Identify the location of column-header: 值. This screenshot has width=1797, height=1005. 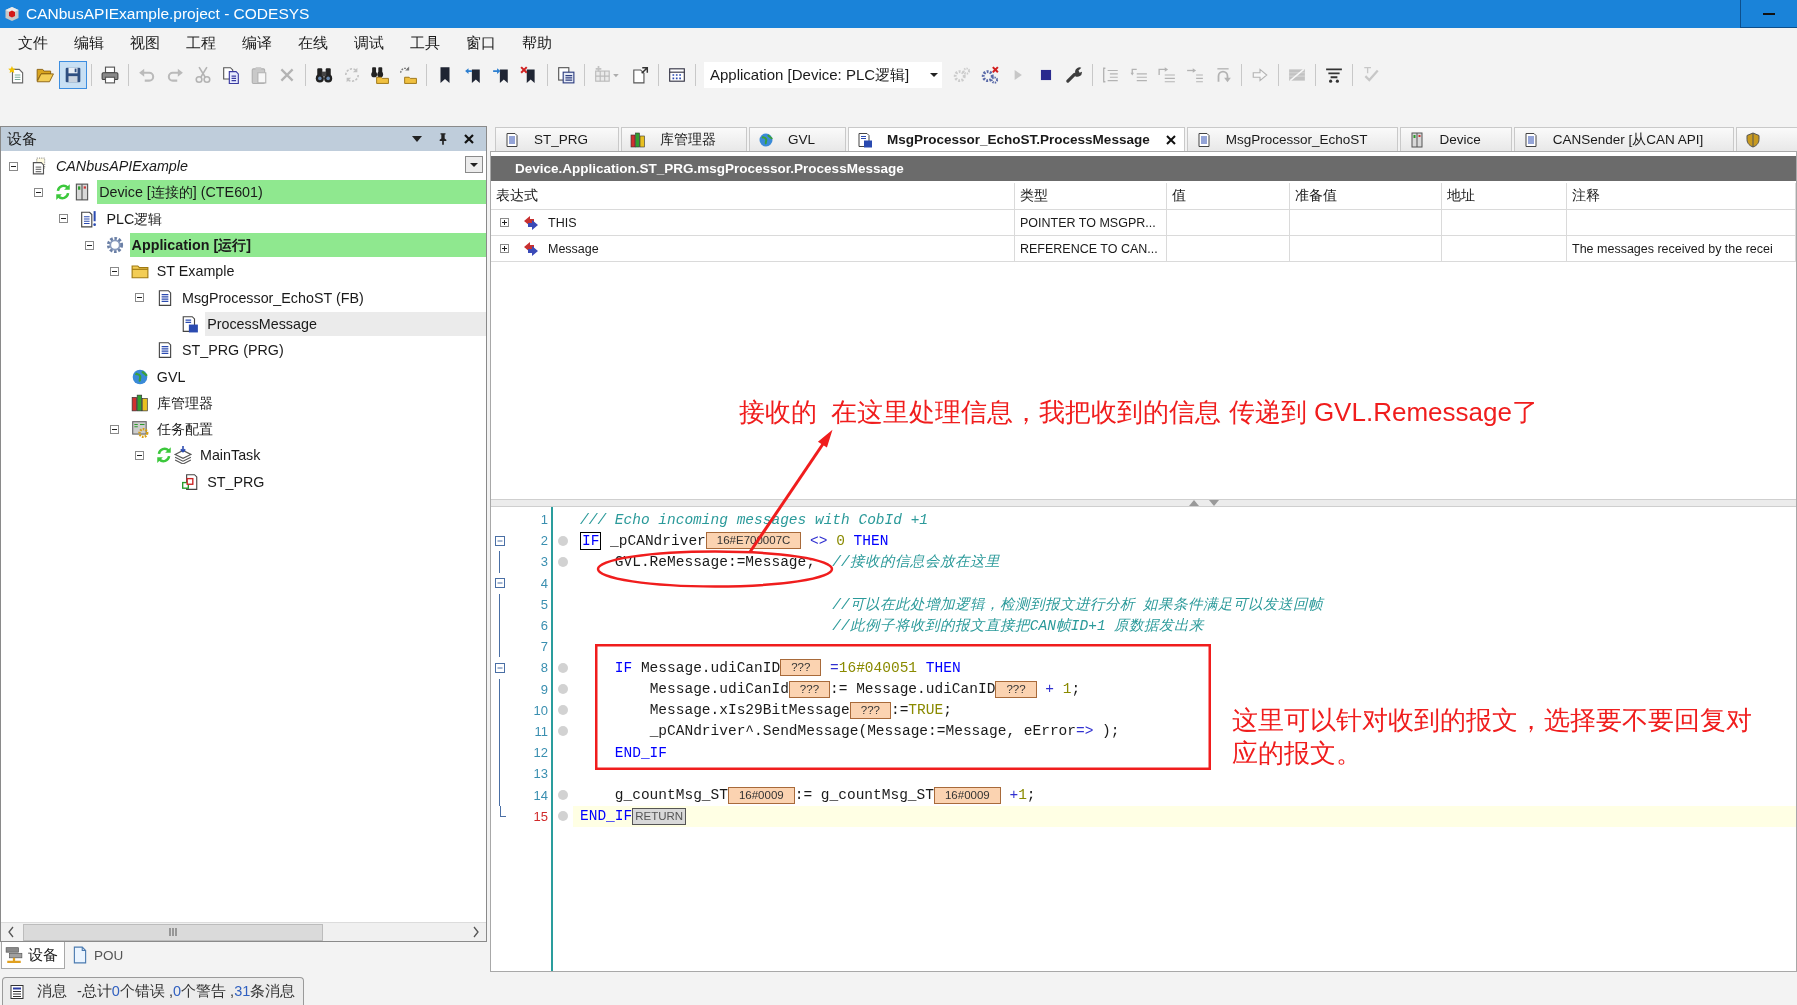
(1228, 196).